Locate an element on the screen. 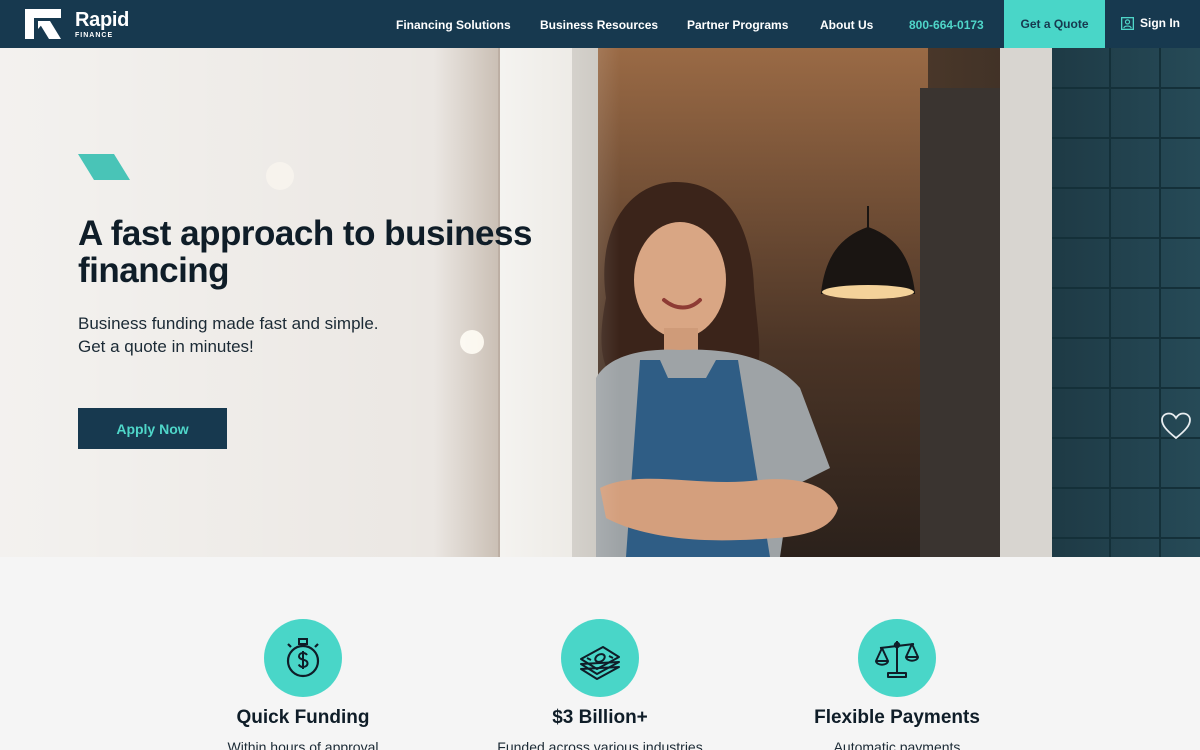 This screenshot has height=750, width=1200. feature-desc: Within hours of approval is located at coordinates (303, 744).